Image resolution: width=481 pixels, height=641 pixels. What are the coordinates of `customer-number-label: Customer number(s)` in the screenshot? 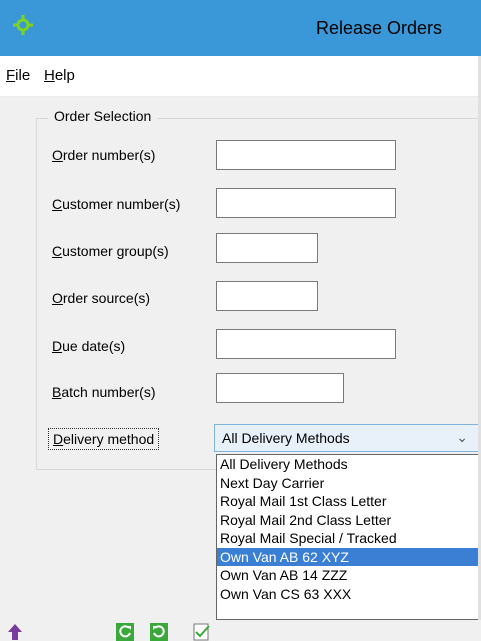 It's located at (116, 204).